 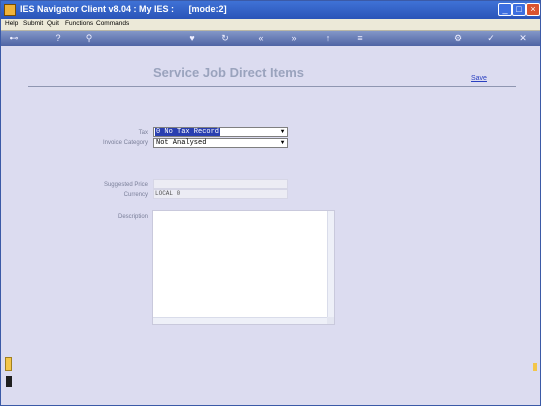 What do you see at coordinates (14, 38) in the screenshot?
I see `key-icon: ⊷` at bounding box center [14, 38].